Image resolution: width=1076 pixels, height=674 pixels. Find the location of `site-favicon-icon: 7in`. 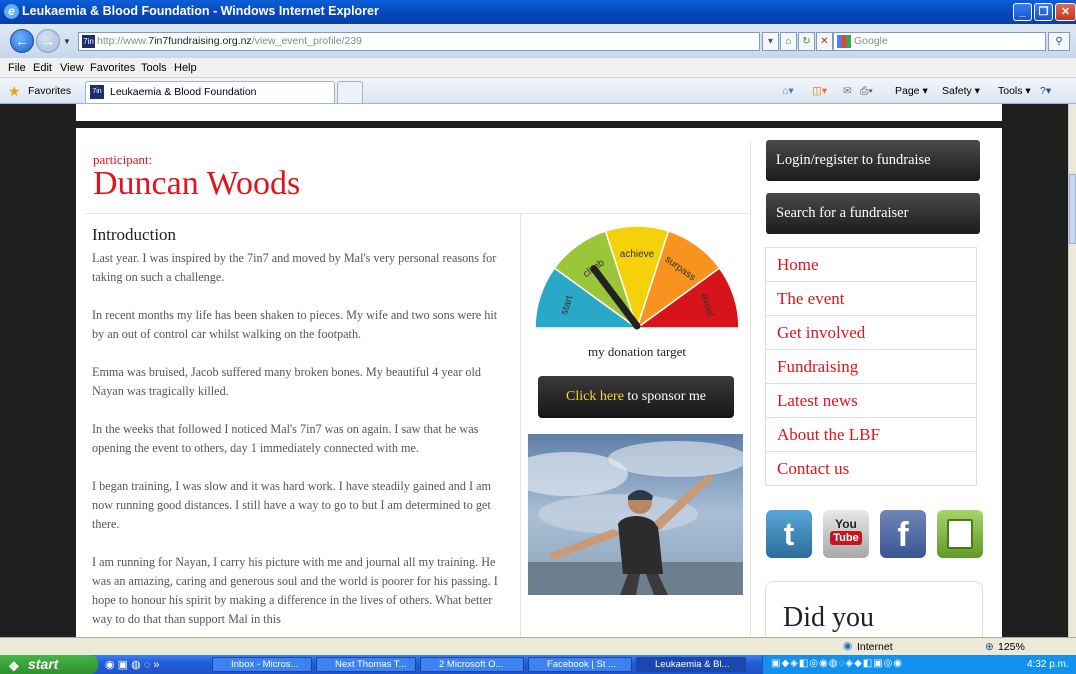

site-favicon-icon: 7in is located at coordinates (88, 41).